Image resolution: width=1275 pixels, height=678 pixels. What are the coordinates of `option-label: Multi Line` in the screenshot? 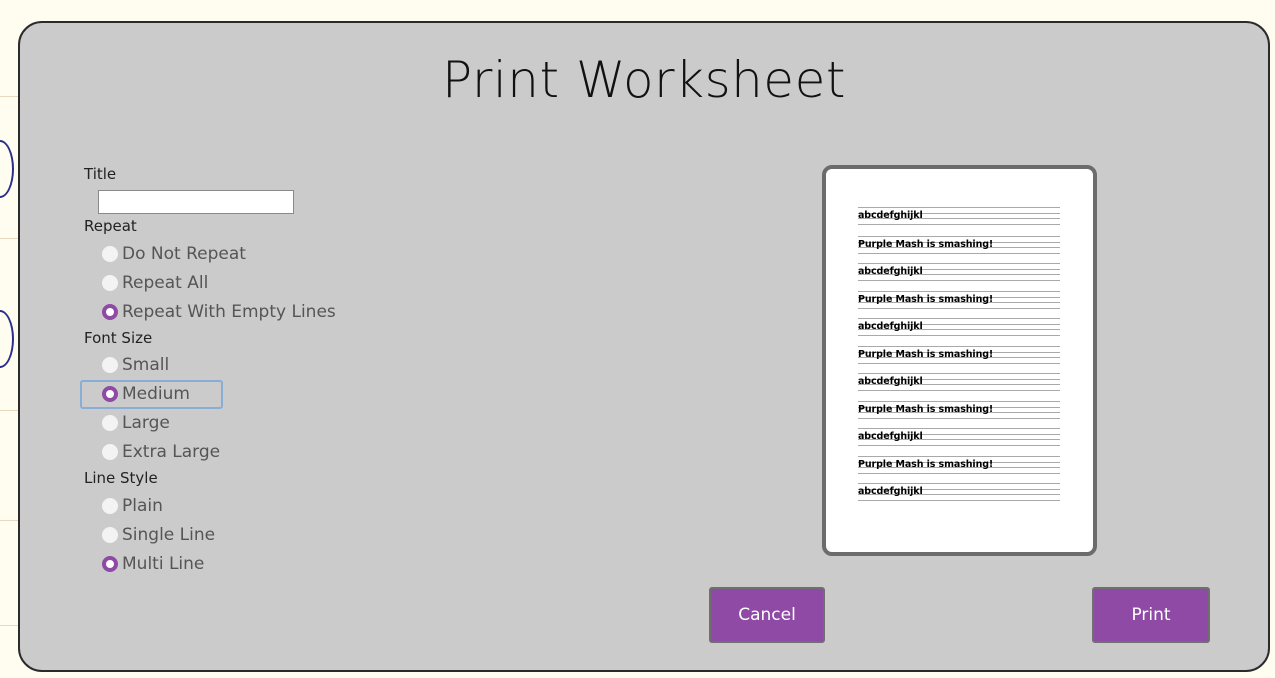 It's located at (163, 564).